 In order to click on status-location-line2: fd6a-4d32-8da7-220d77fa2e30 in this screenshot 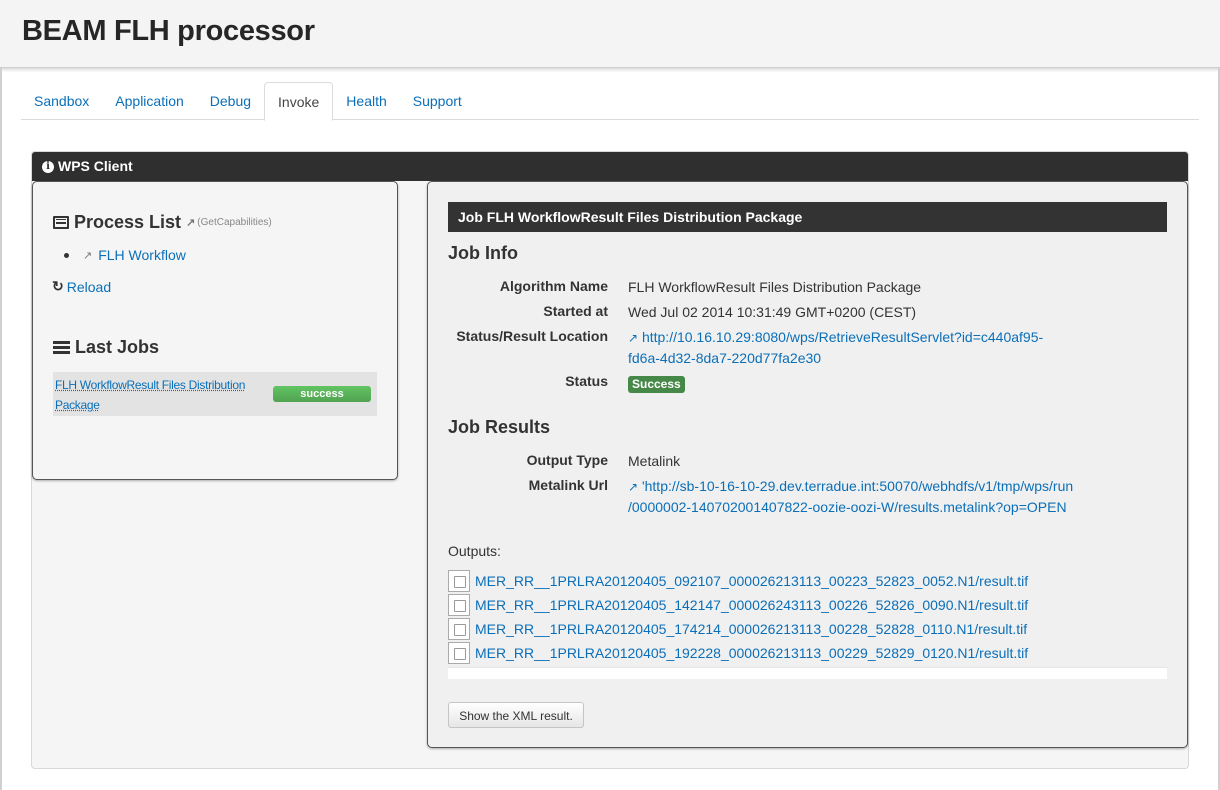, I will do `click(725, 358)`.